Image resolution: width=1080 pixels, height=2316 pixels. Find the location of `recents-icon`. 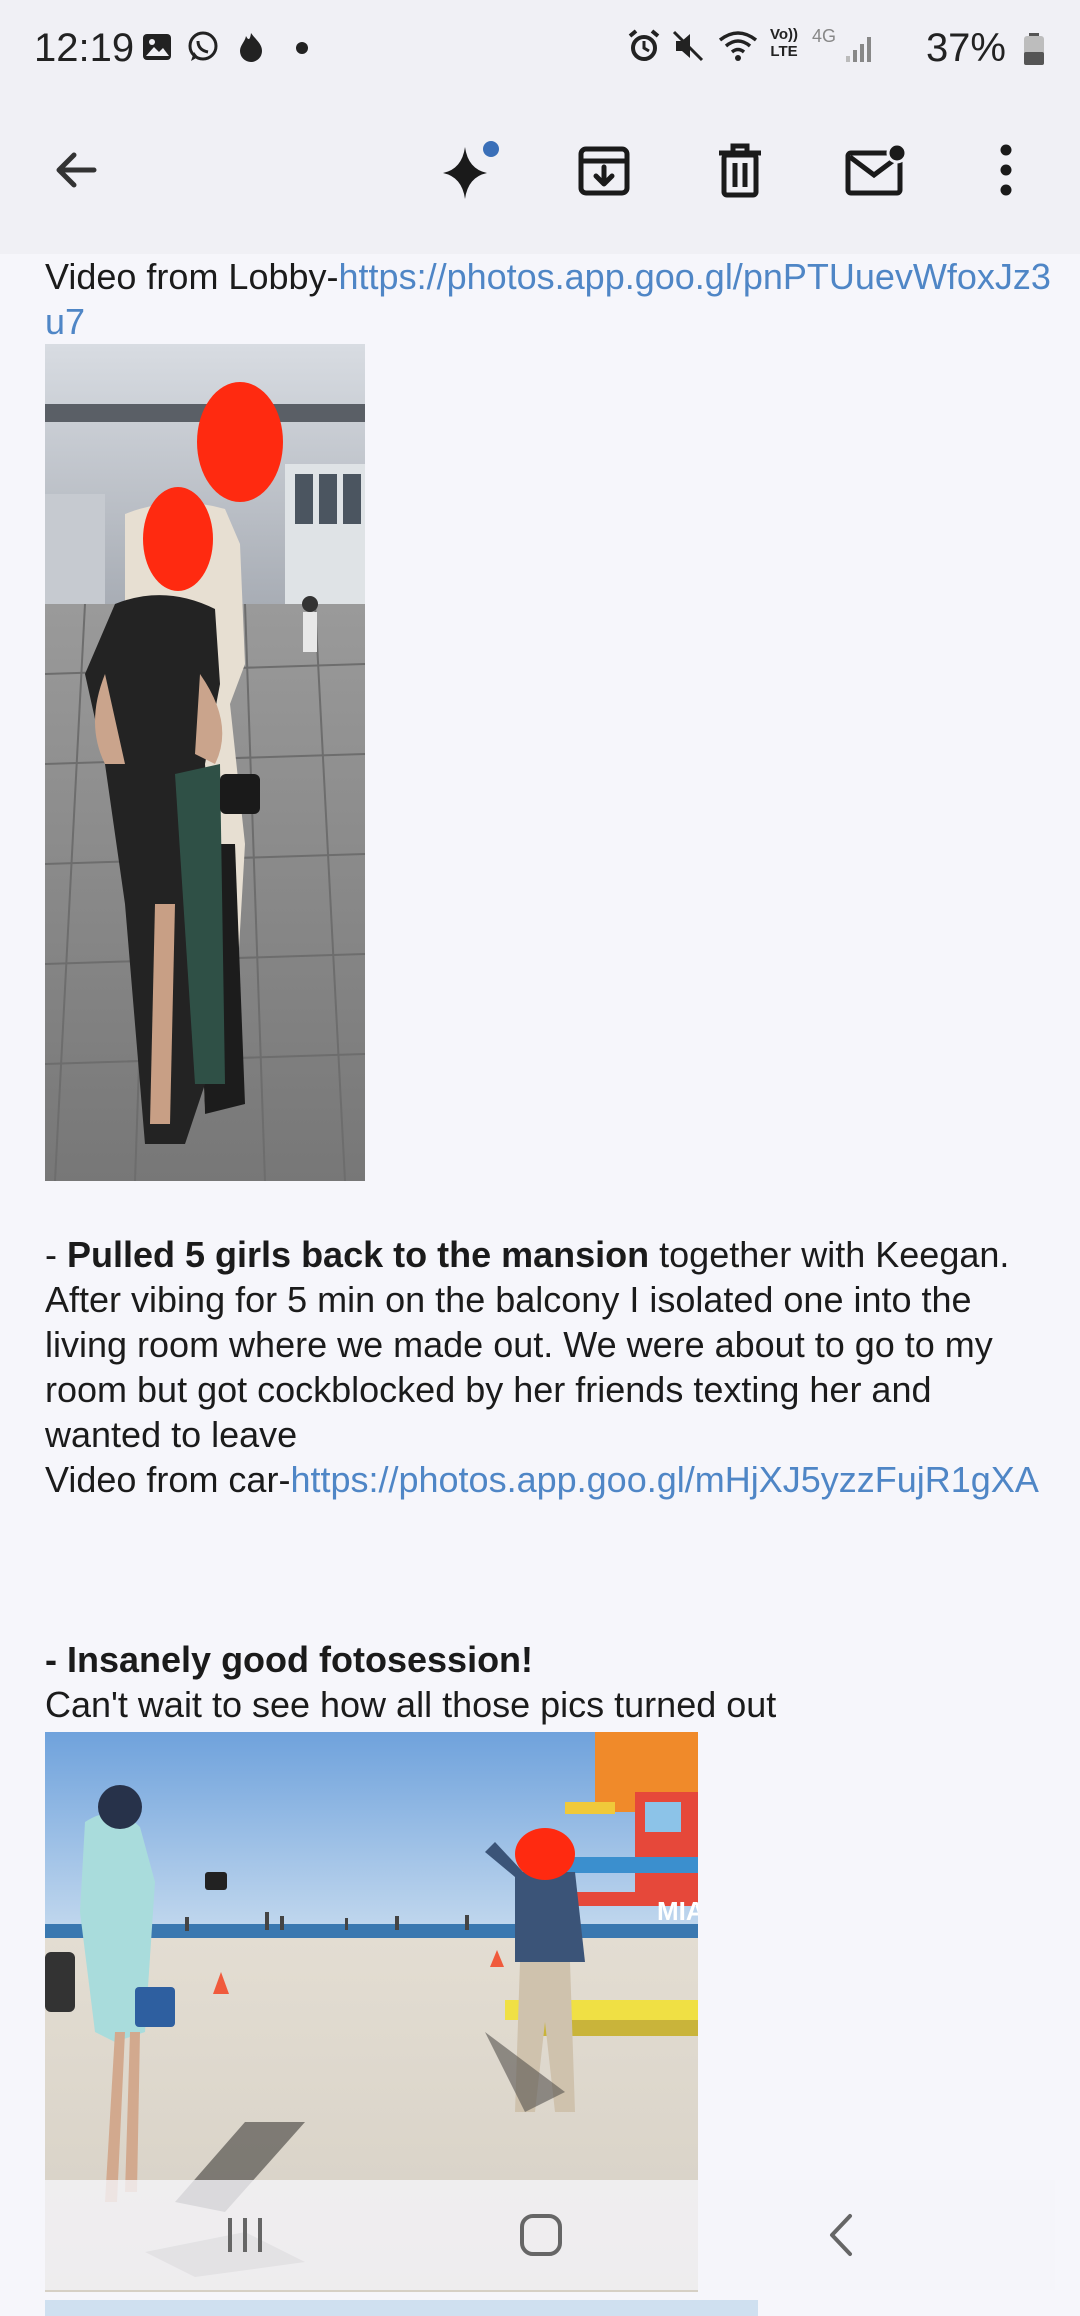

recents-icon is located at coordinates (245, 2235).